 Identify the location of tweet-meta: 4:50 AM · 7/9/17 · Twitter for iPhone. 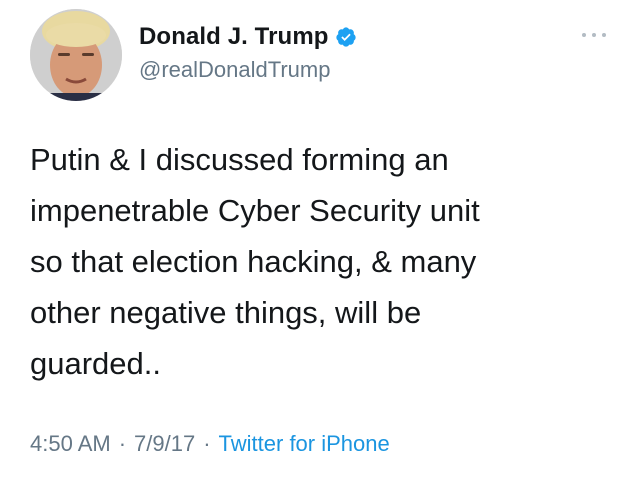
(210, 444).